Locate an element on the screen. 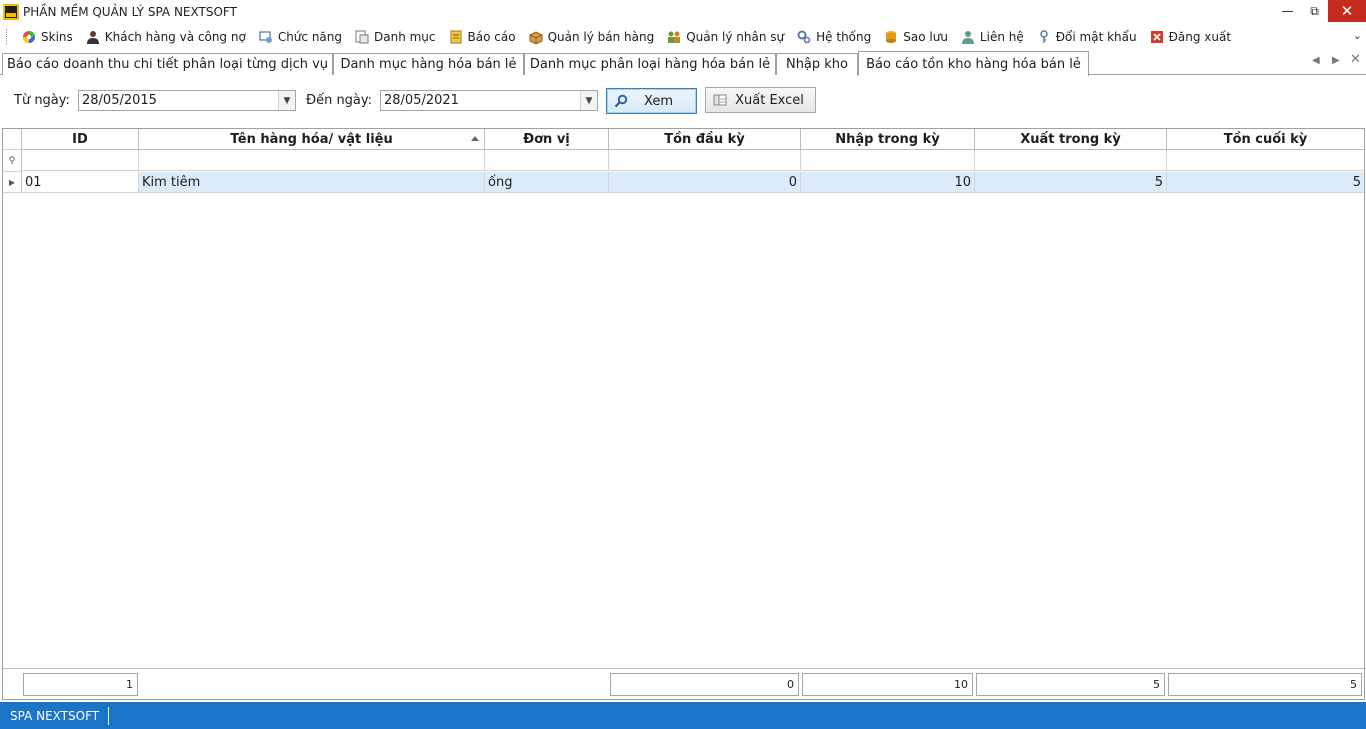 The image size is (1366, 729). column-header-closing: Tồn cuối kỳ is located at coordinates (1265, 139).